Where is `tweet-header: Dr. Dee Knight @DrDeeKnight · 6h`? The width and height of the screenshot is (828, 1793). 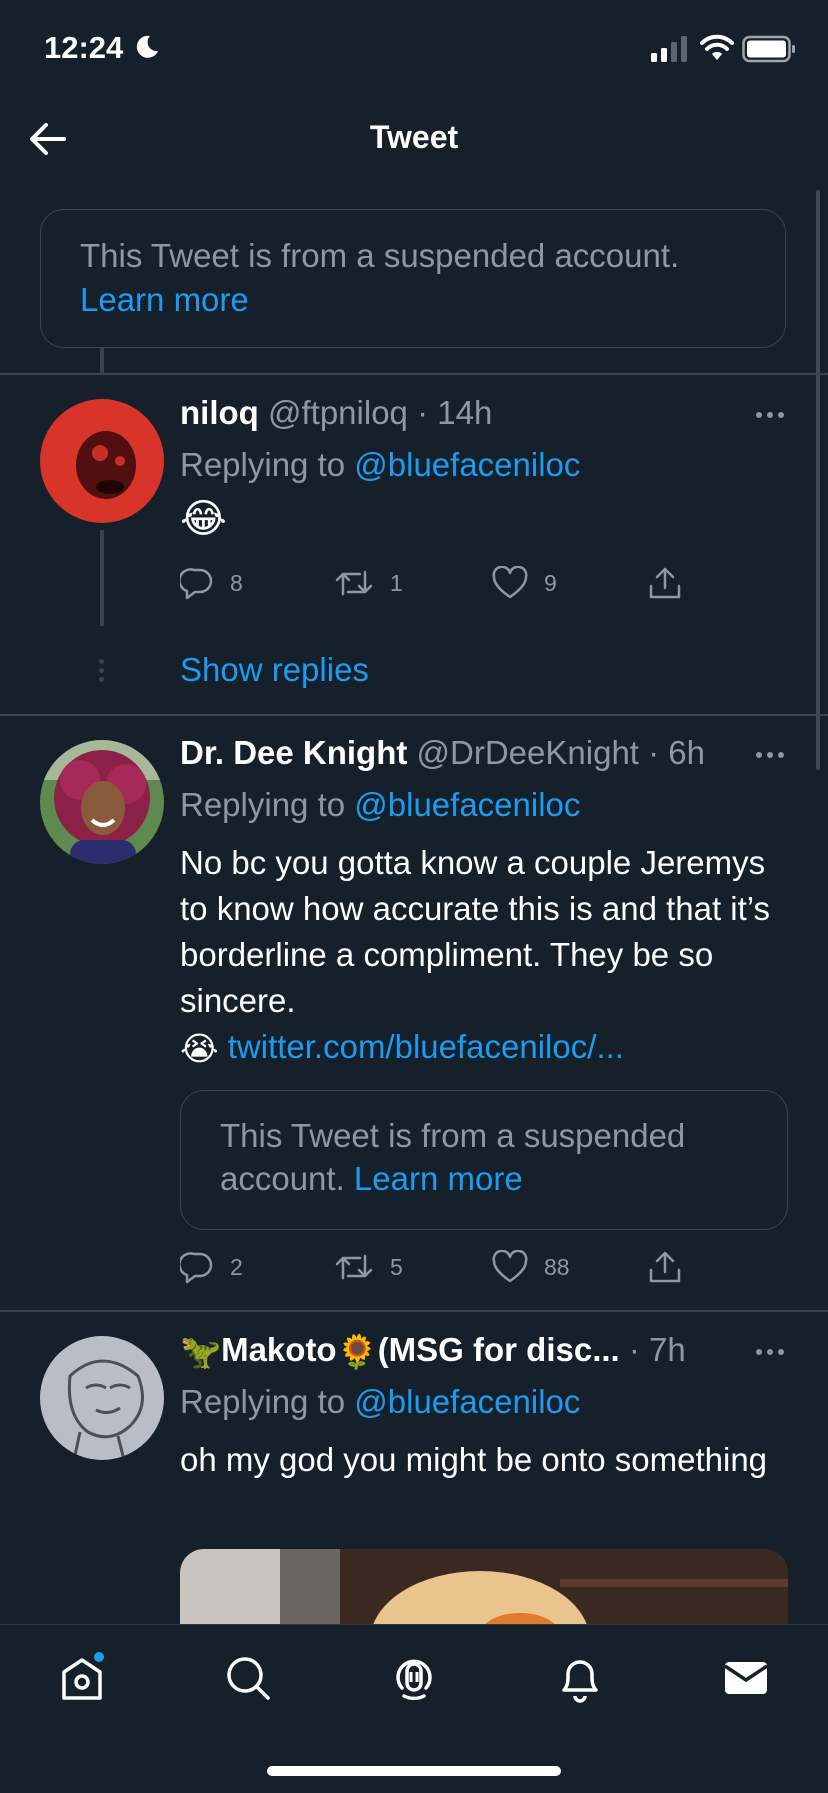
tweet-header: Dr. Dee Knight @DrDeeKnight · 6h is located at coordinates (443, 752).